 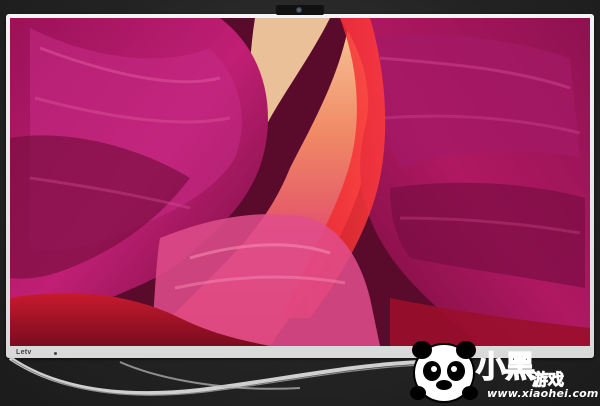 What do you see at coordinates (444, 372) in the screenshot?
I see `panda-icon` at bounding box center [444, 372].